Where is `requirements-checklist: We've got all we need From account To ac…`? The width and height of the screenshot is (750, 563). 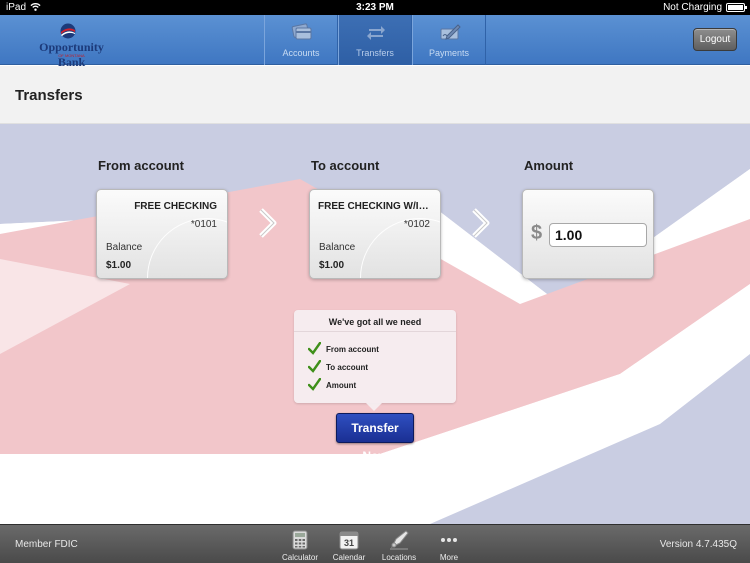 requirements-checklist: We've got all we need From account To ac… is located at coordinates (375, 360).